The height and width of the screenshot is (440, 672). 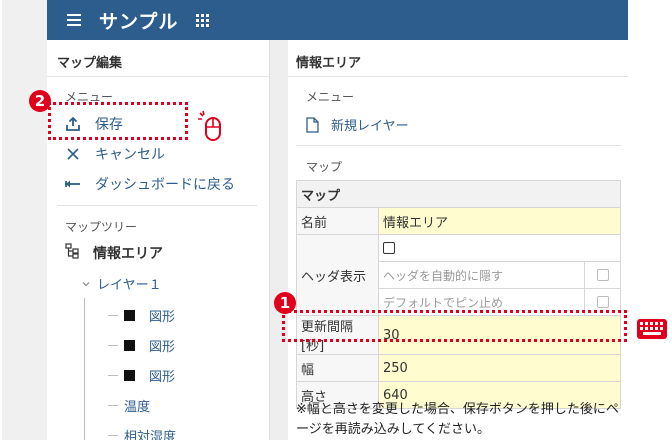 I want to click on width-label: 幅, so click(x=337, y=368).